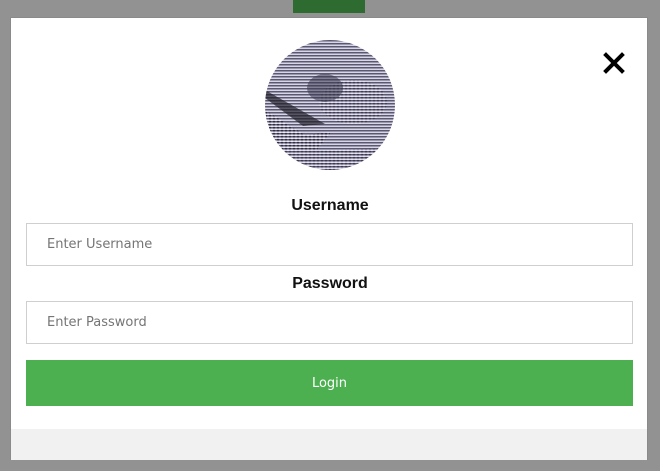  What do you see at coordinates (329, 244) in the screenshot?
I see `username-input` at bounding box center [329, 244].